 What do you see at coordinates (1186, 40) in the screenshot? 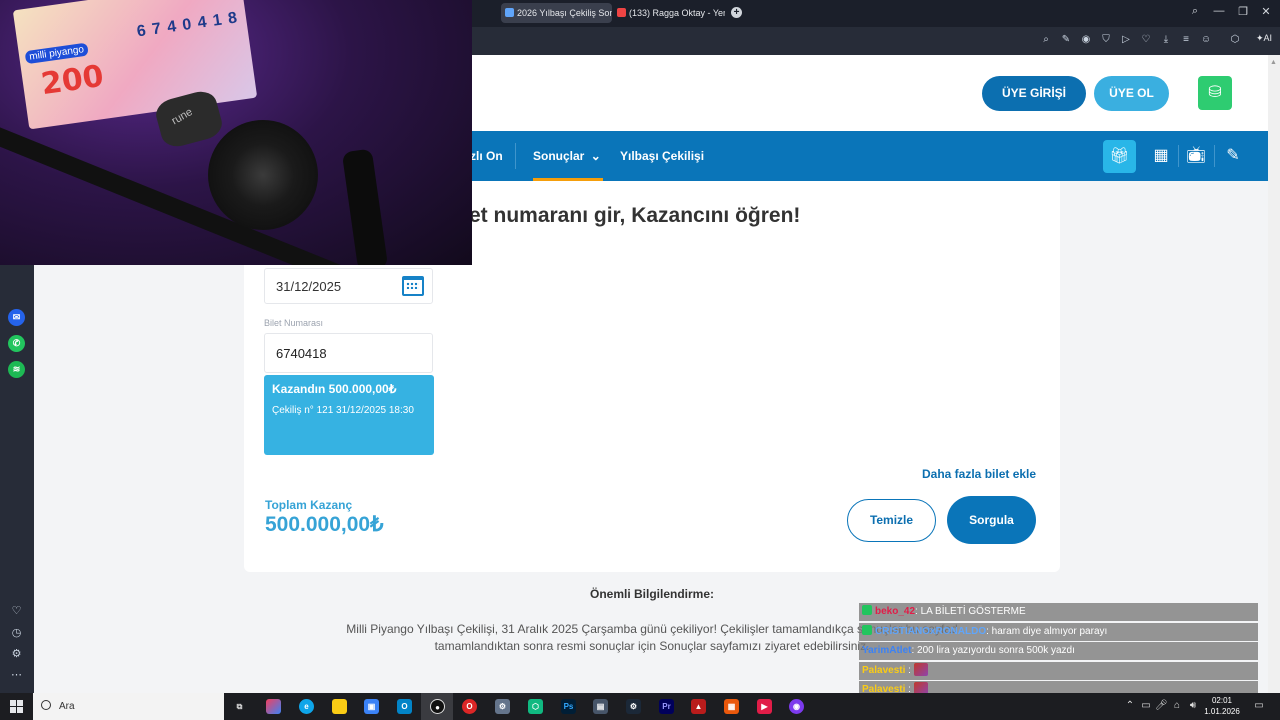
I see `menu-icon: ≡` at bounding box center [1186, 40].